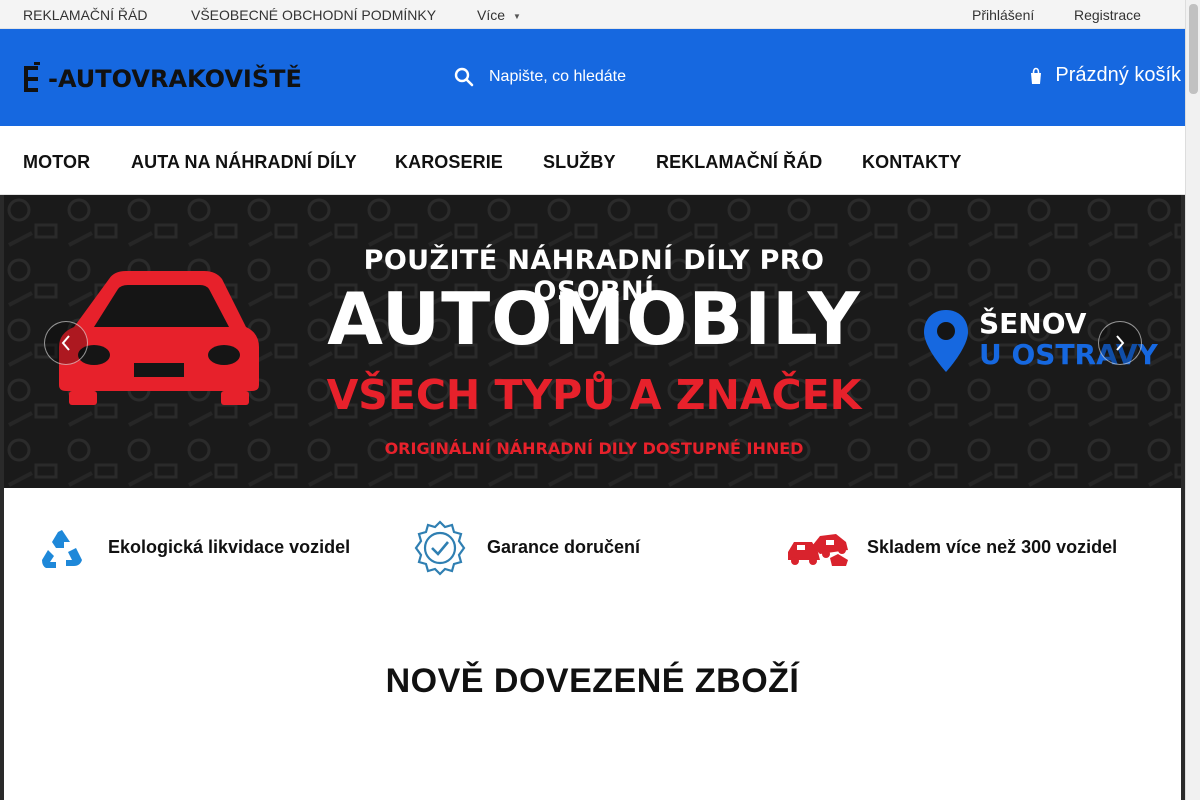 The image size is (1200, 800). What do you see at coordinates (1003, 15) in the screenshot?
I see `login-link: Přihlášení` at bounding box center [1003, 15].